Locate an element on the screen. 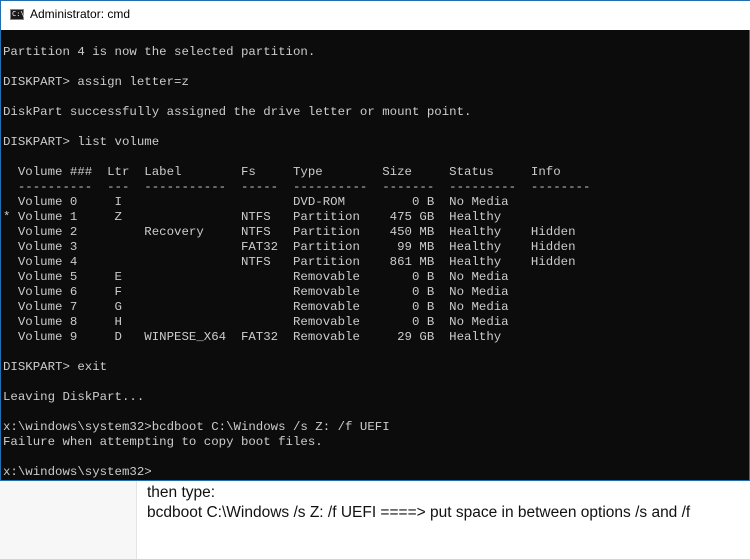 The height and width of the screenshot is (559, 750). console-line: Volume 5 E Removable 0 B No Media is located at coordinates (256, 277).